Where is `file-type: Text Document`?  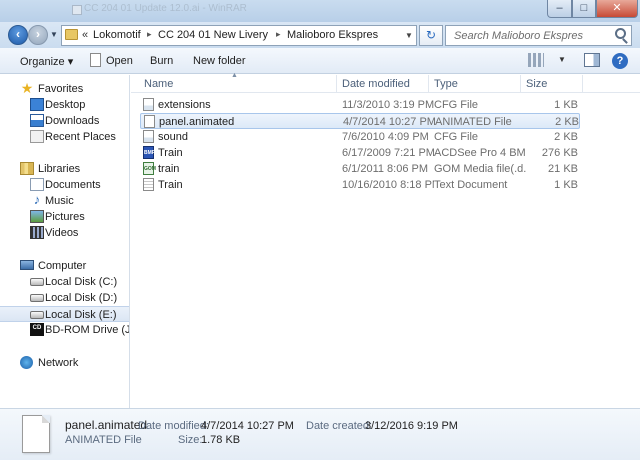 file-type: Text Document is located at coordinates (471, 185).